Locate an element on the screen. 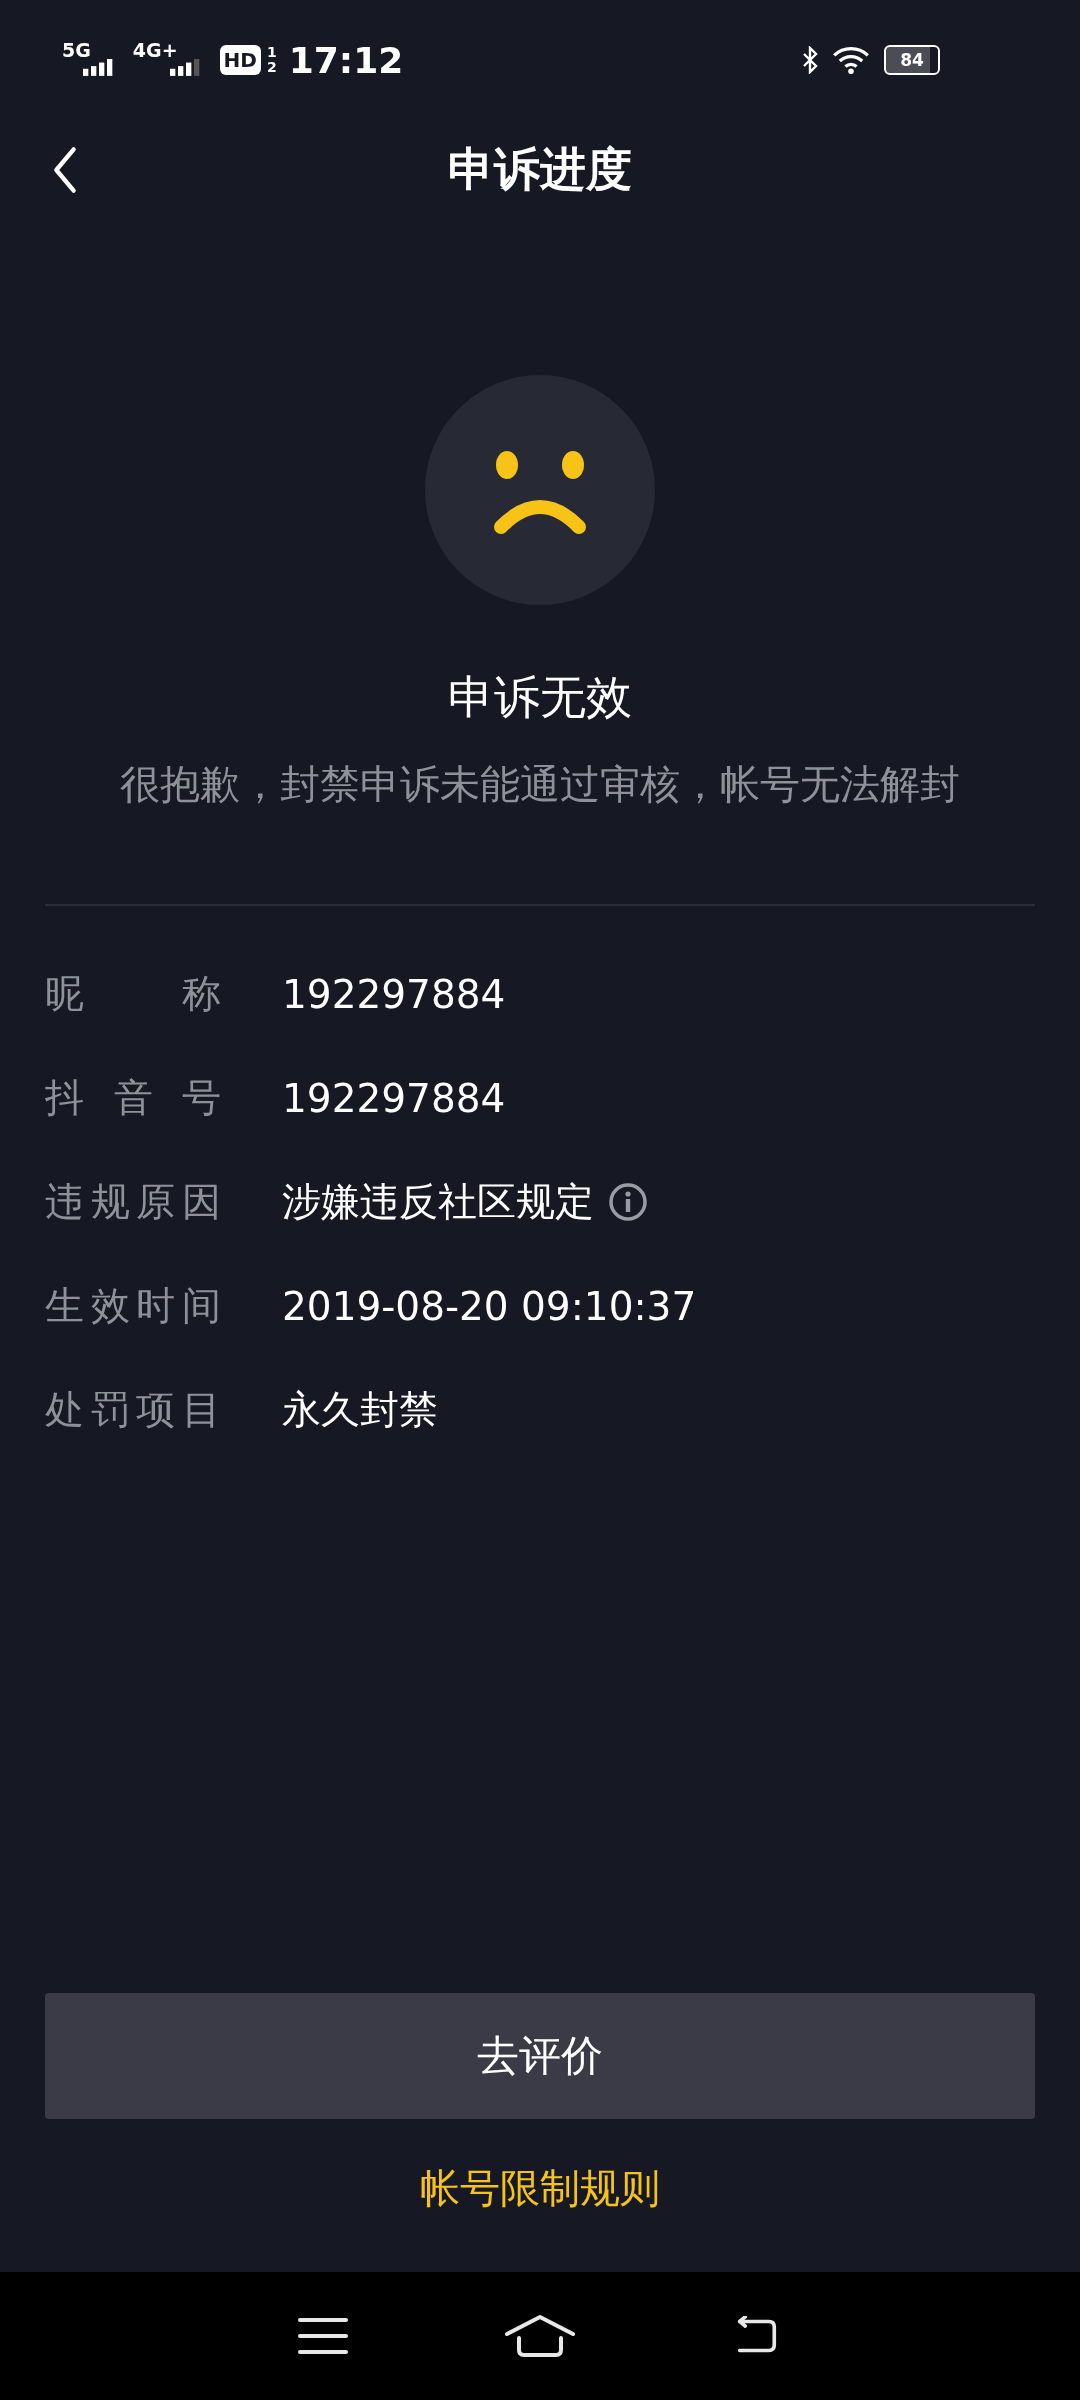 This screenshot has width=1080, height=2400. battery-icon: 84 is located at coordinates (912, 60).